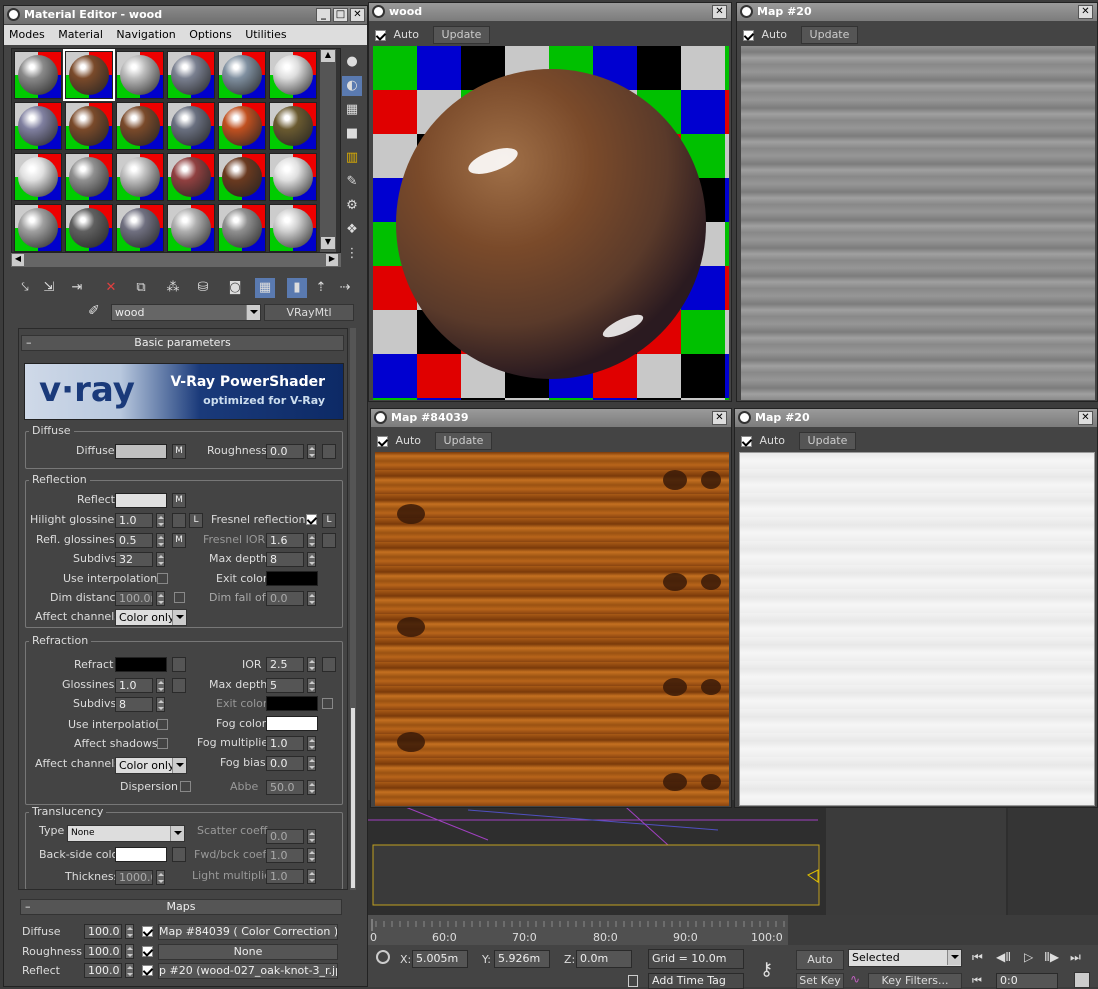  I want to click on backside-map-button, so click(179, 854).